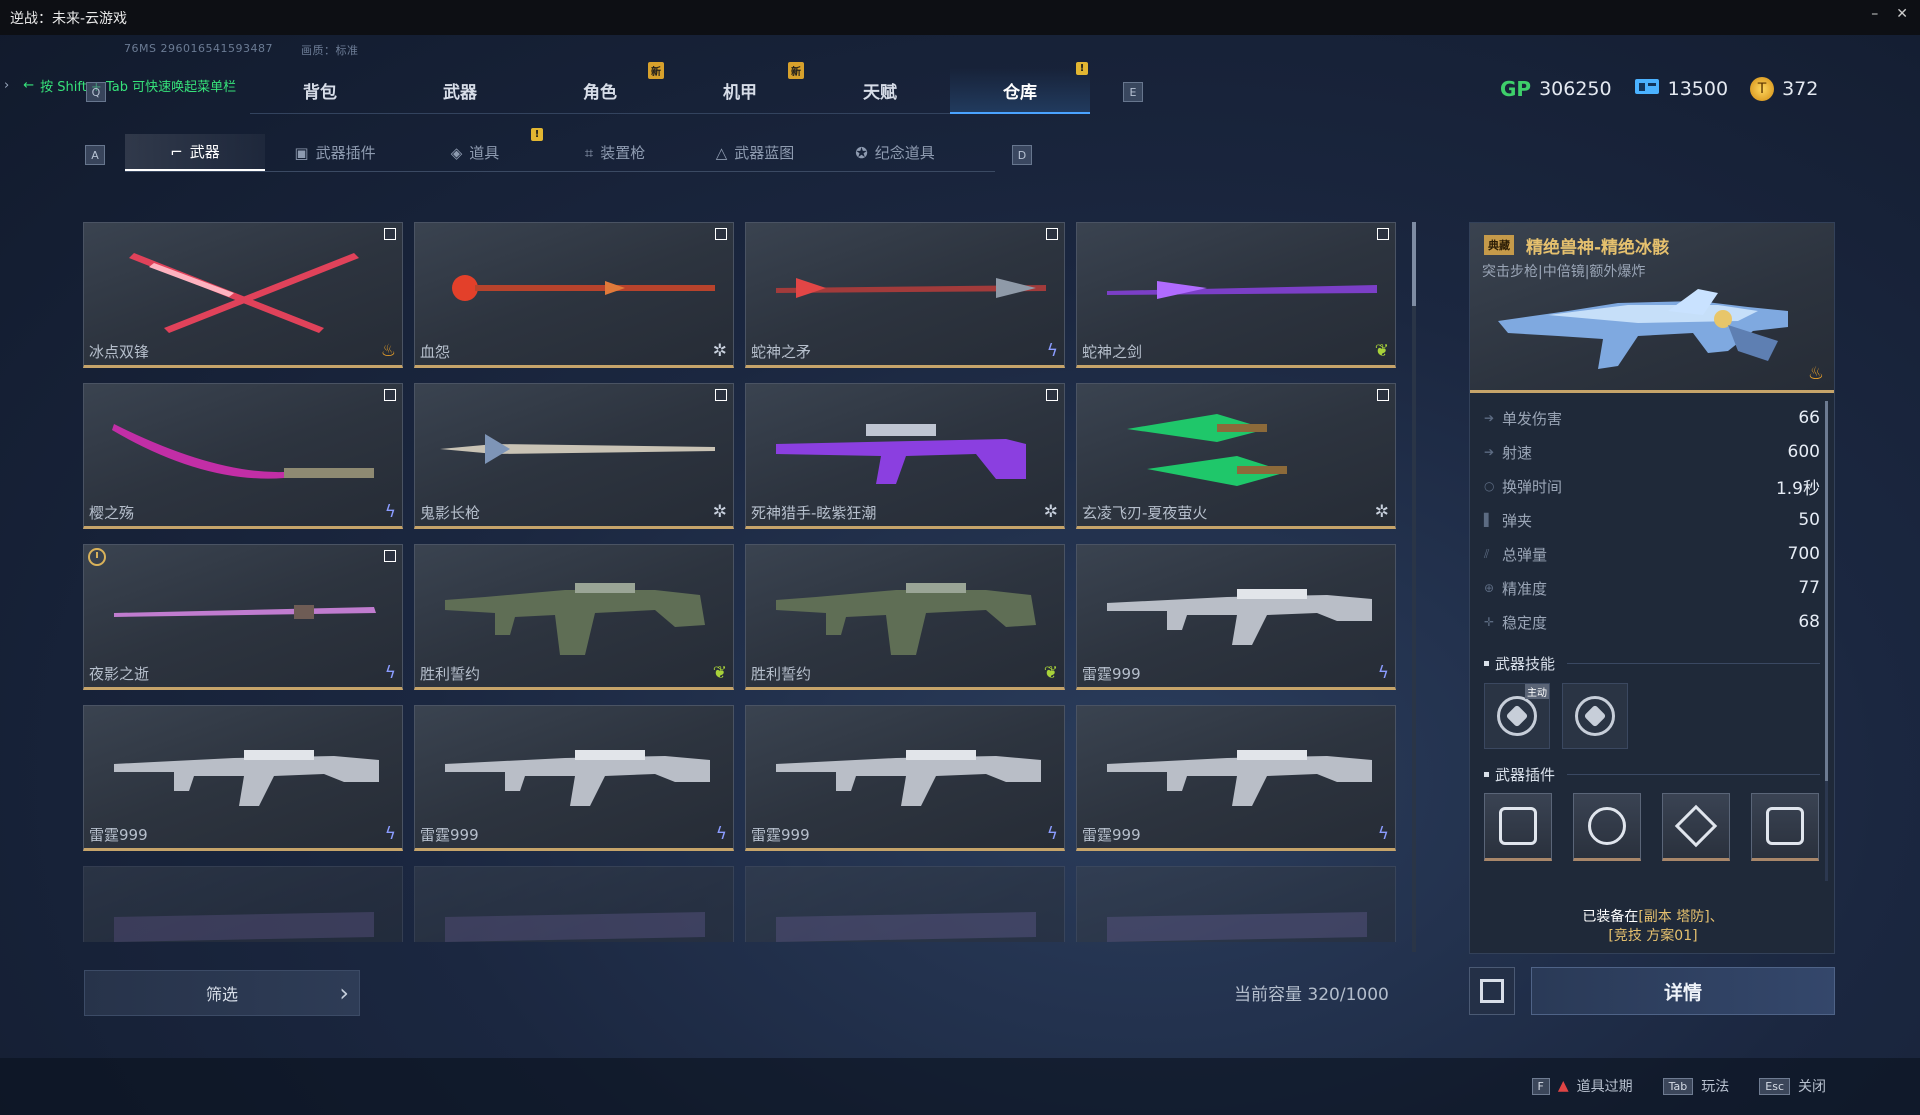  What do you see at coordinates (96, 92) in the screenshot?
I see `prev-tab-key: Q` at bounding box center [96, 92].